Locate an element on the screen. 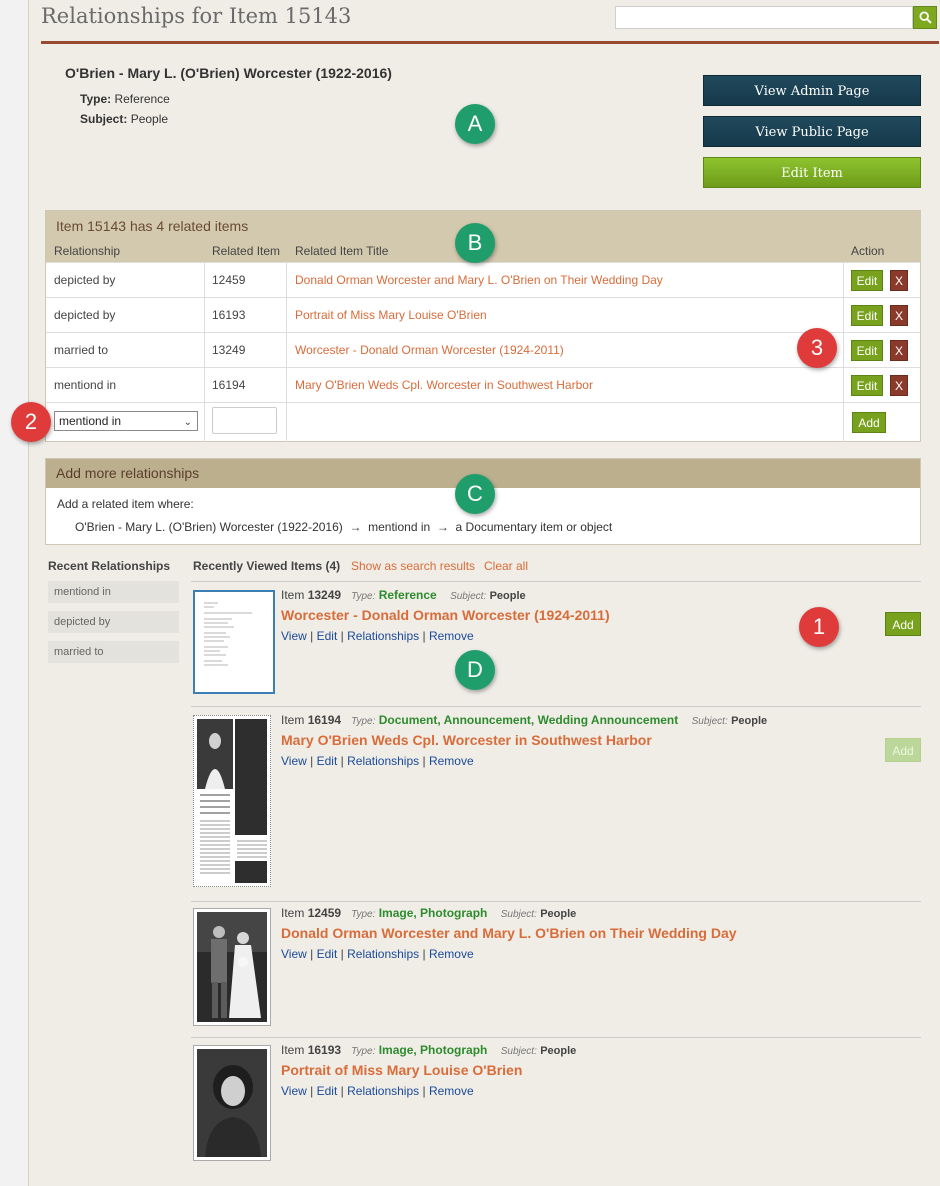 This screenshot has width=940, height=1186. item-subject-label: Subject: is located at coordinates (104, 119).